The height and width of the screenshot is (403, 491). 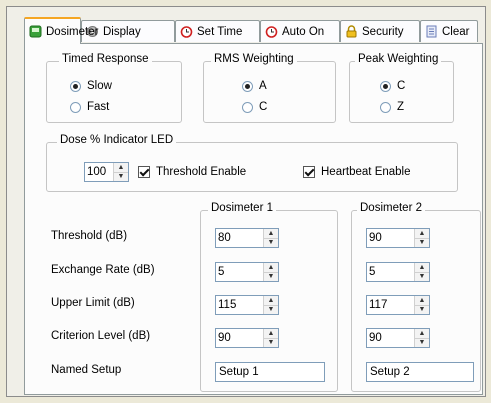 What do you see at coordinates (93, 303) in the screenshot?
I see `upper-limit-label: Upper Limit (dB)` at bounding box center [93, 303].